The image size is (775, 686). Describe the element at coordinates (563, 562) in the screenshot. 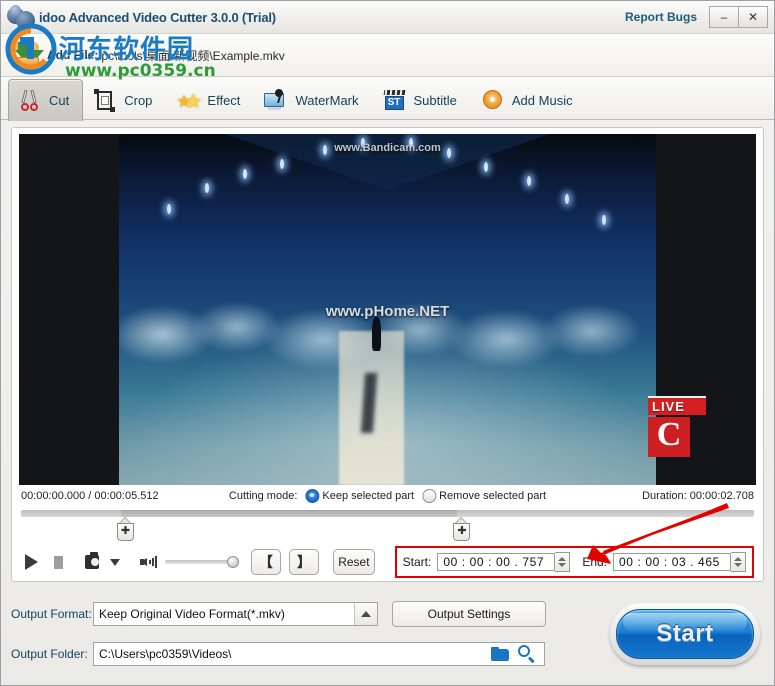

I see `start-time-spinner` at that location.